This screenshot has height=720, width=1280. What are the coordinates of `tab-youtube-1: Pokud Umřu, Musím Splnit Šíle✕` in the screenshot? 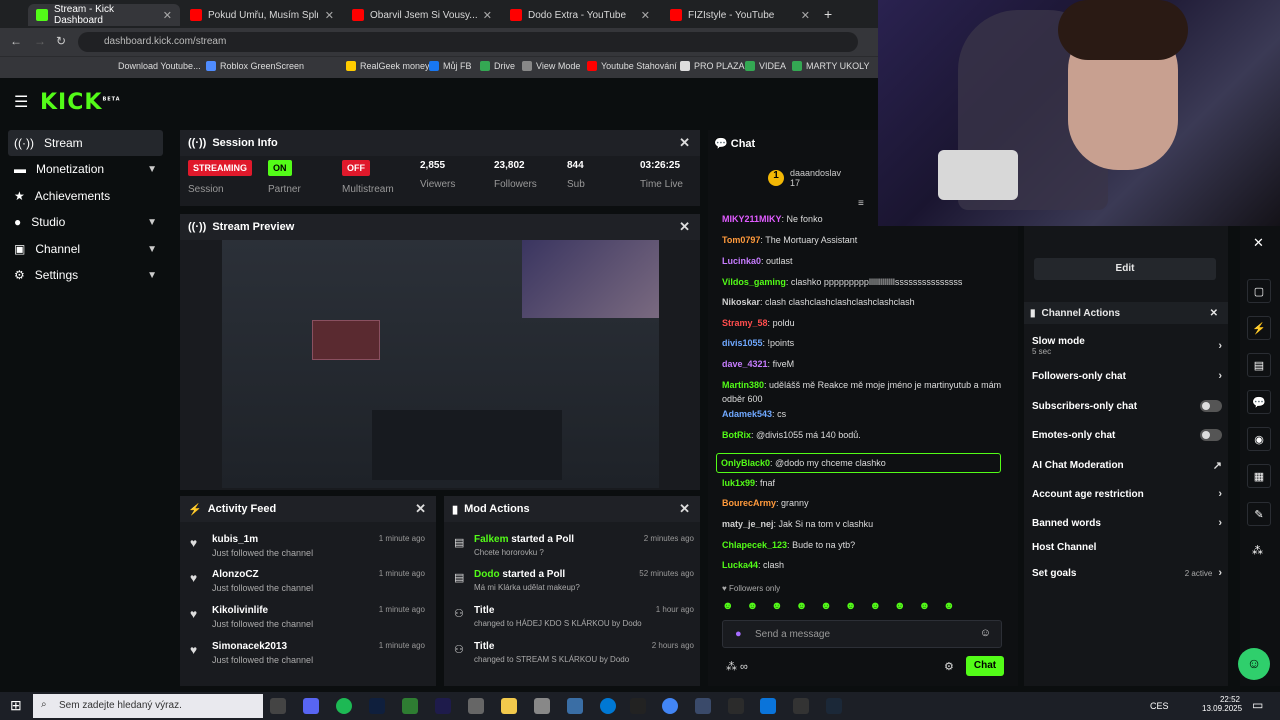 It's located at (262, 15).